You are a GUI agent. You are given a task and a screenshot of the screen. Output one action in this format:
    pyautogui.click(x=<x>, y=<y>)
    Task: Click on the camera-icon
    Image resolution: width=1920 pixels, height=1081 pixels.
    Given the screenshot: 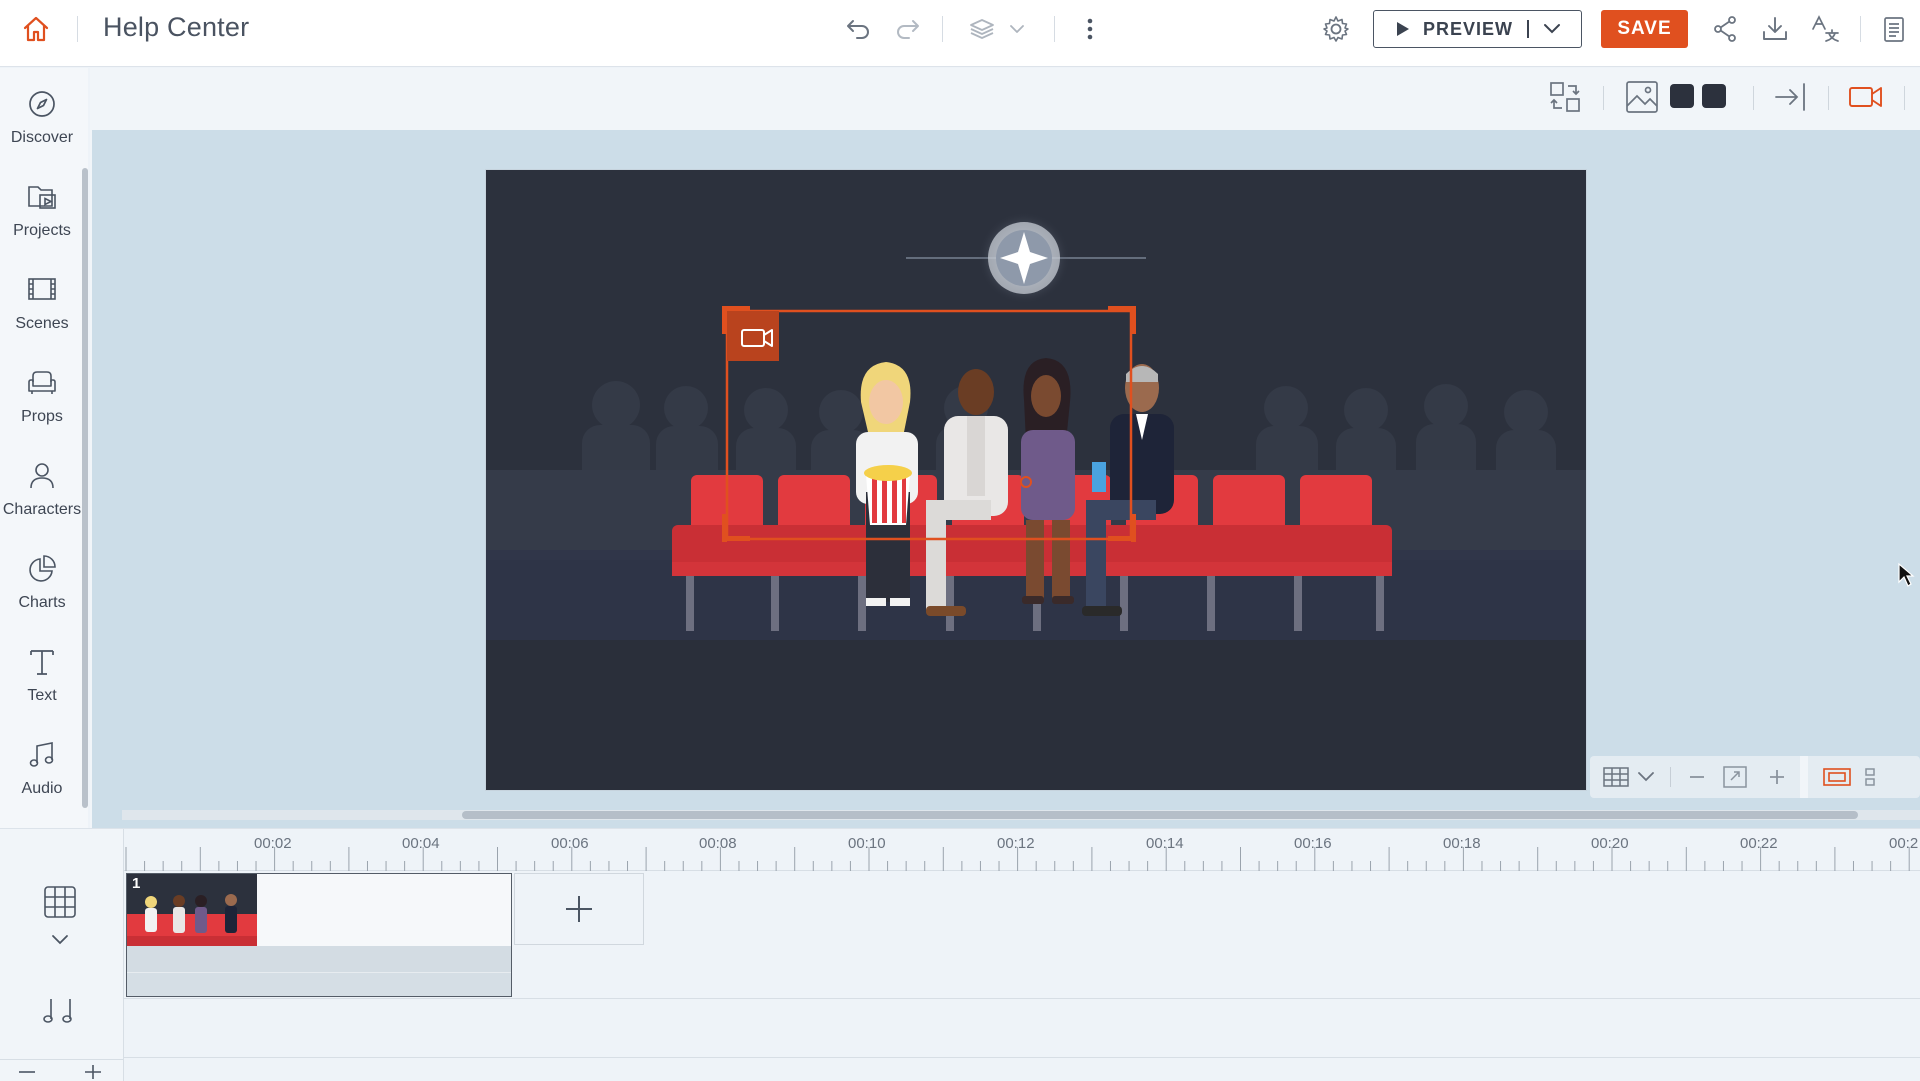 What is the action you would take?
    pyautogui.click(x=1866, y=97)
    